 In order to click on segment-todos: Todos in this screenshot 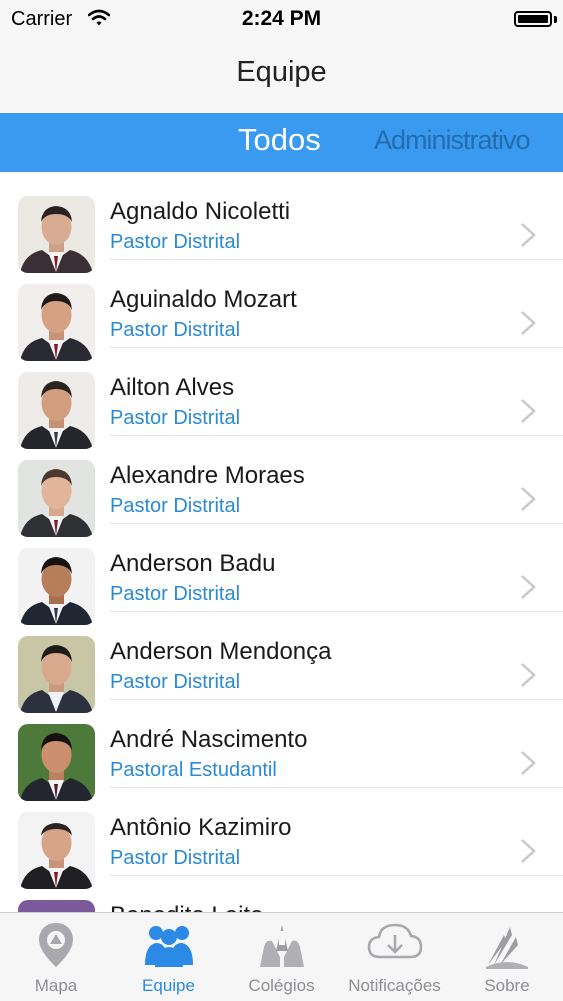, I will do `click(279, 140)`.